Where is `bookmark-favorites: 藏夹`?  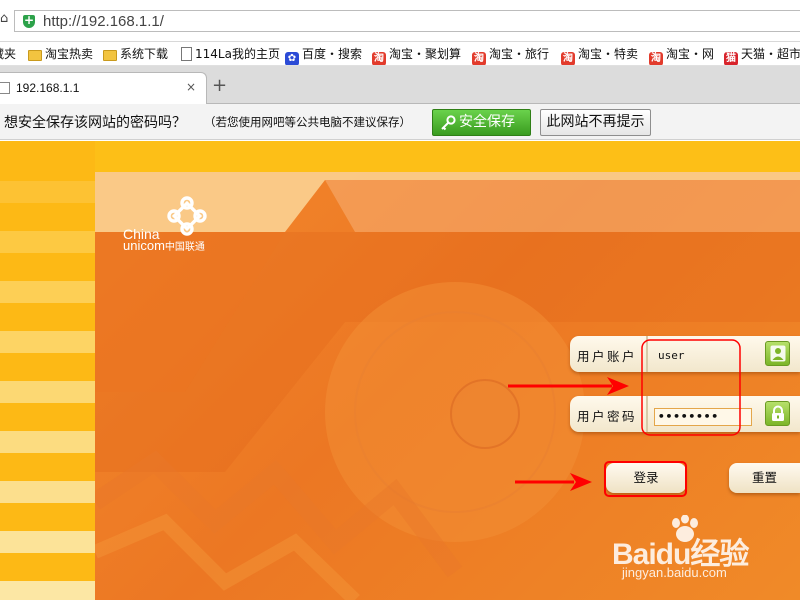 bookmark-favorites: 藏夹 is located at coordinates (8, 54).